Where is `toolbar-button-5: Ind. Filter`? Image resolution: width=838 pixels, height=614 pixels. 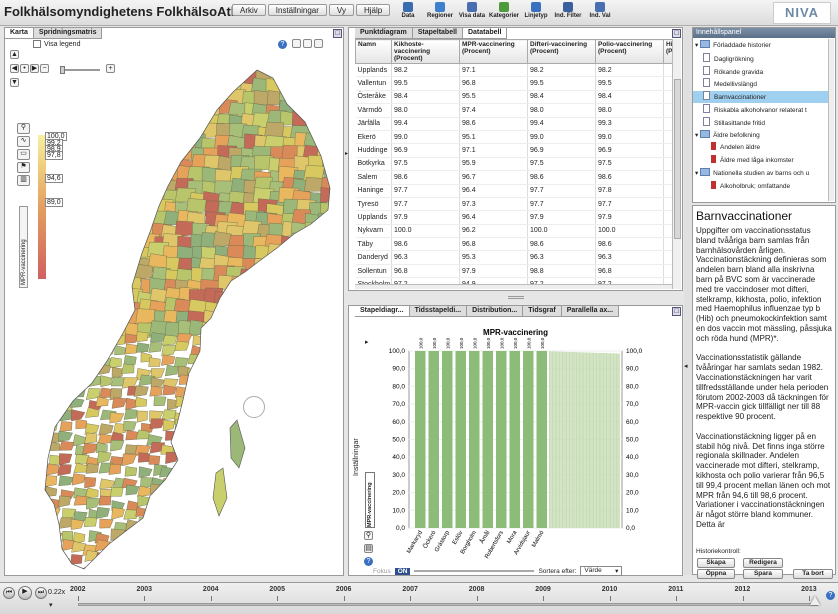 toolbar-button-5: Ind. Filter is located at coordinates (568, 10).